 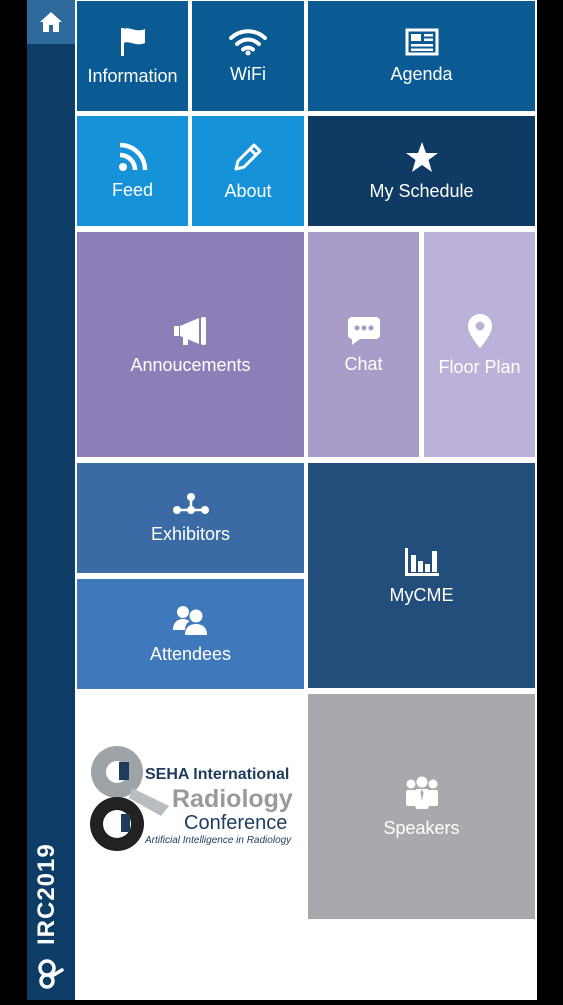 What do you see at coordinates (248, 42) in the screenshot?
I see `wifi-icon` at bounding box center [248, 42].